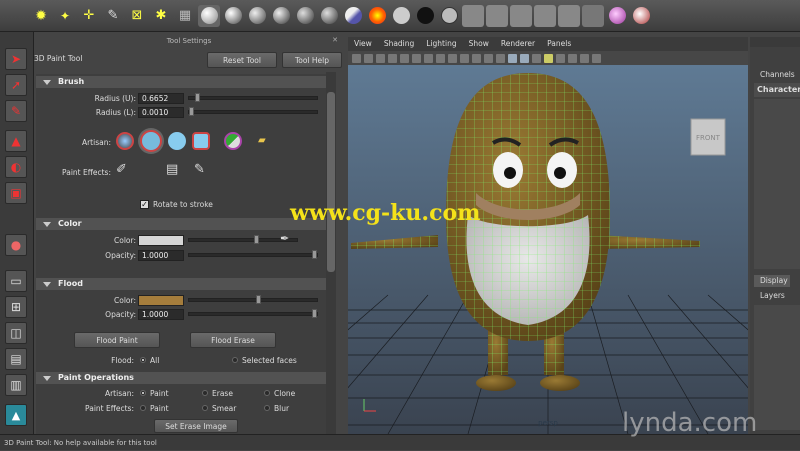 This screenshot has width=800, height=451. I want to click on flood-all-radio, so click(143, 360).